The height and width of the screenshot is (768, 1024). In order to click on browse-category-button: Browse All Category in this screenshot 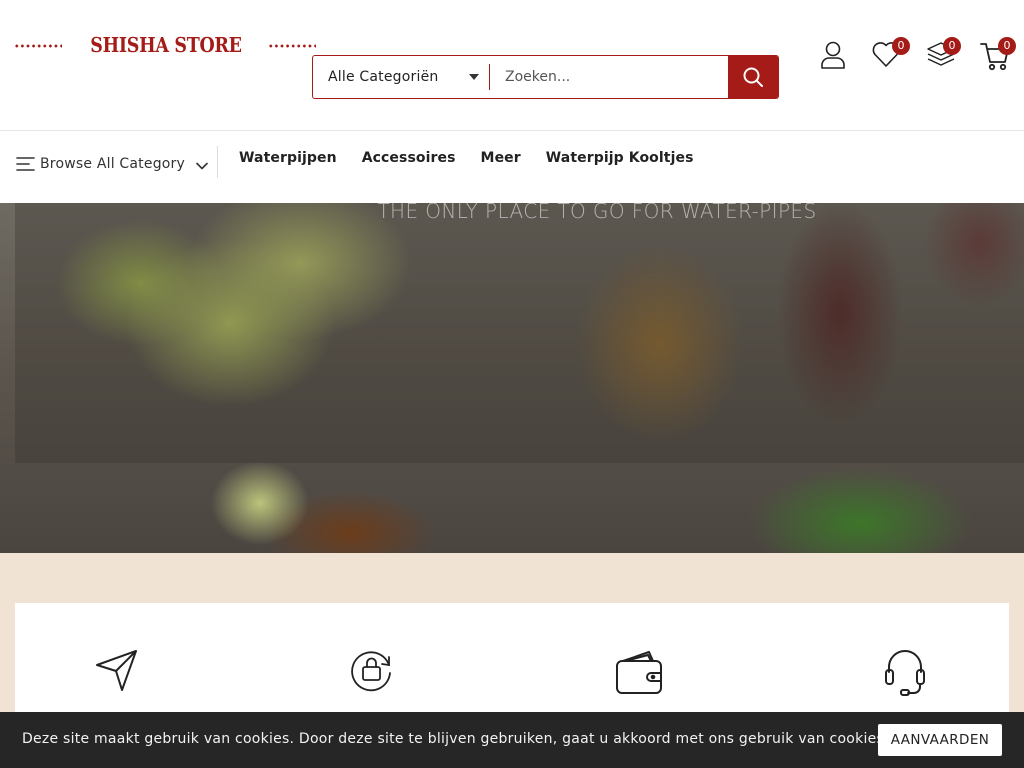, I will do `click(112, 164)`.